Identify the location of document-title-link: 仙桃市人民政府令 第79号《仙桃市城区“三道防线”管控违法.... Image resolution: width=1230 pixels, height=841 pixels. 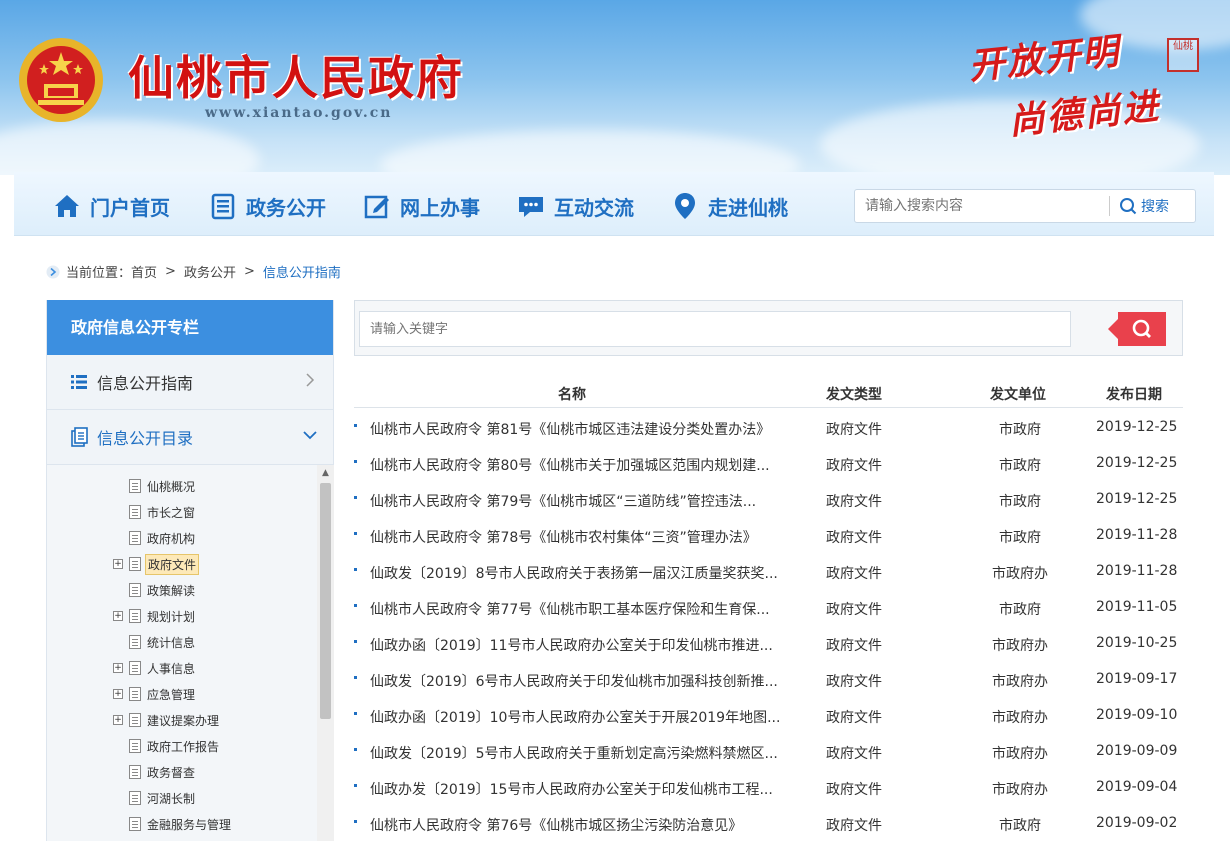
(585, 501).